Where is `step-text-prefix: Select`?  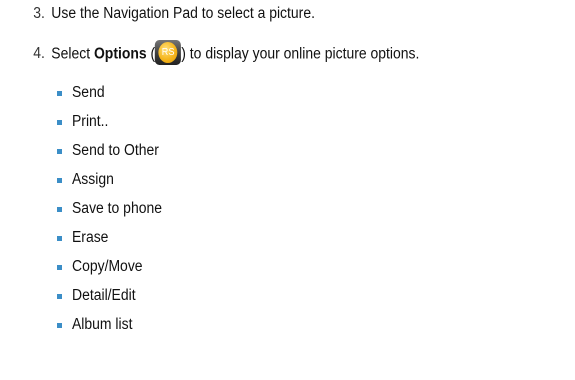
step-text-prefix: Select is located at coordinates (72, 54).